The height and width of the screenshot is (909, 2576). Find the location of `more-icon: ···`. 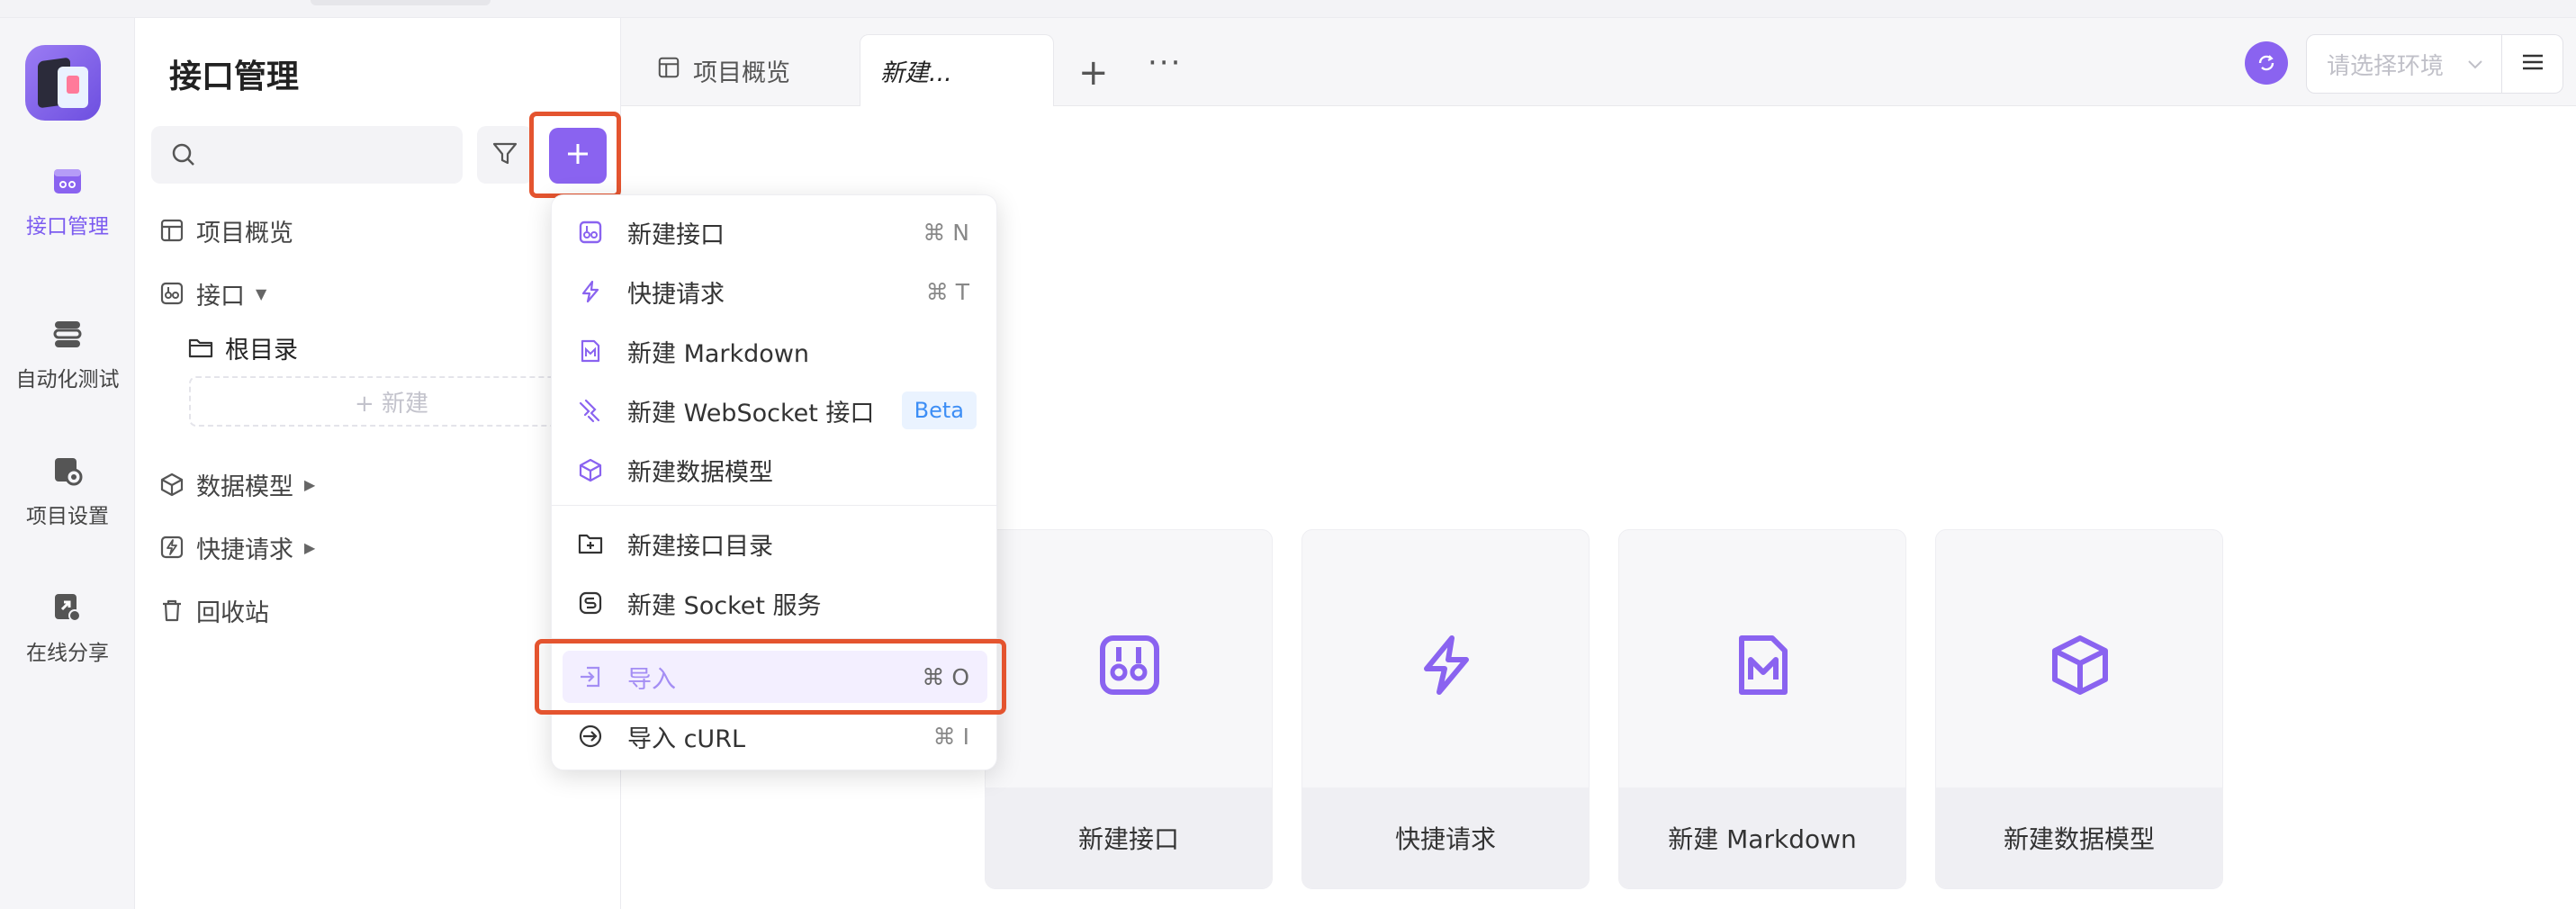

more-icon: ··· is located at coordinates (1165, 63).